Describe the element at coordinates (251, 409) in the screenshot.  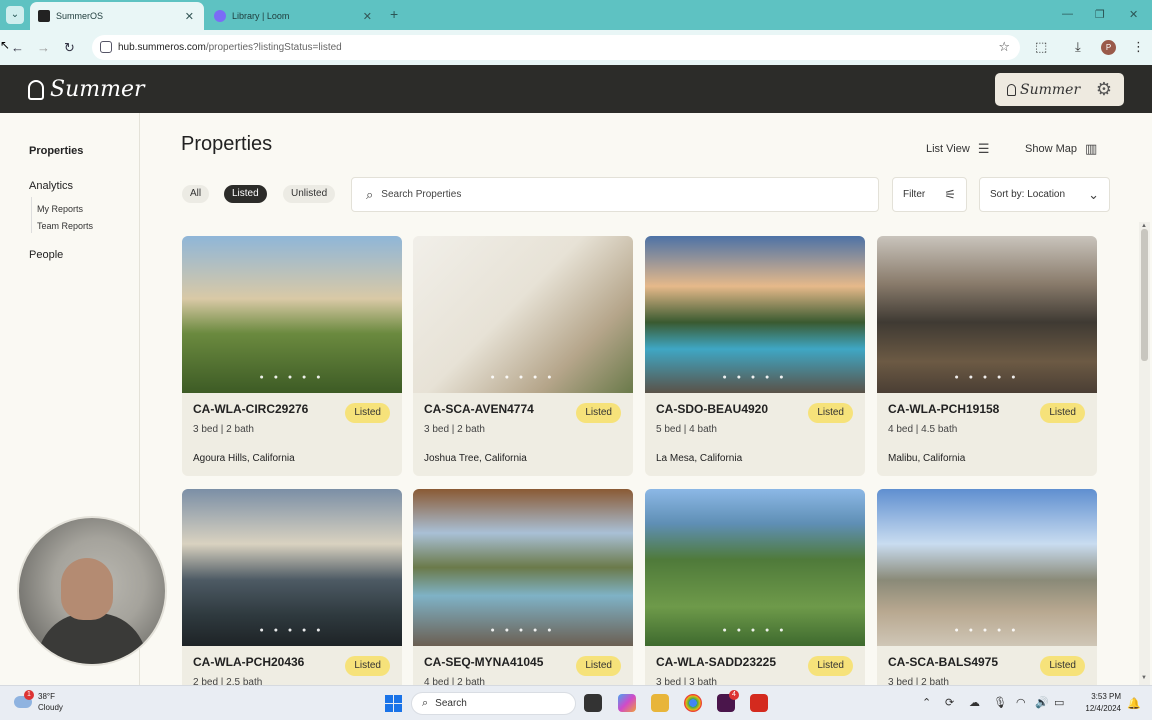
I see `property-id: CA-WLA-CIRC29276` at that location.